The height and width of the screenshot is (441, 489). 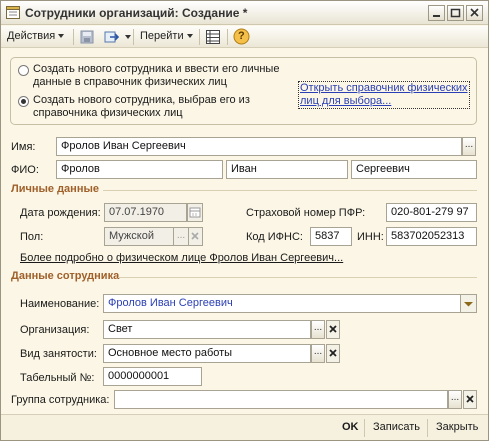 What do you see at coordinates (207, 329) in the screenshot?
I see `organization-input: Свет` at bounding box center [207, 329].